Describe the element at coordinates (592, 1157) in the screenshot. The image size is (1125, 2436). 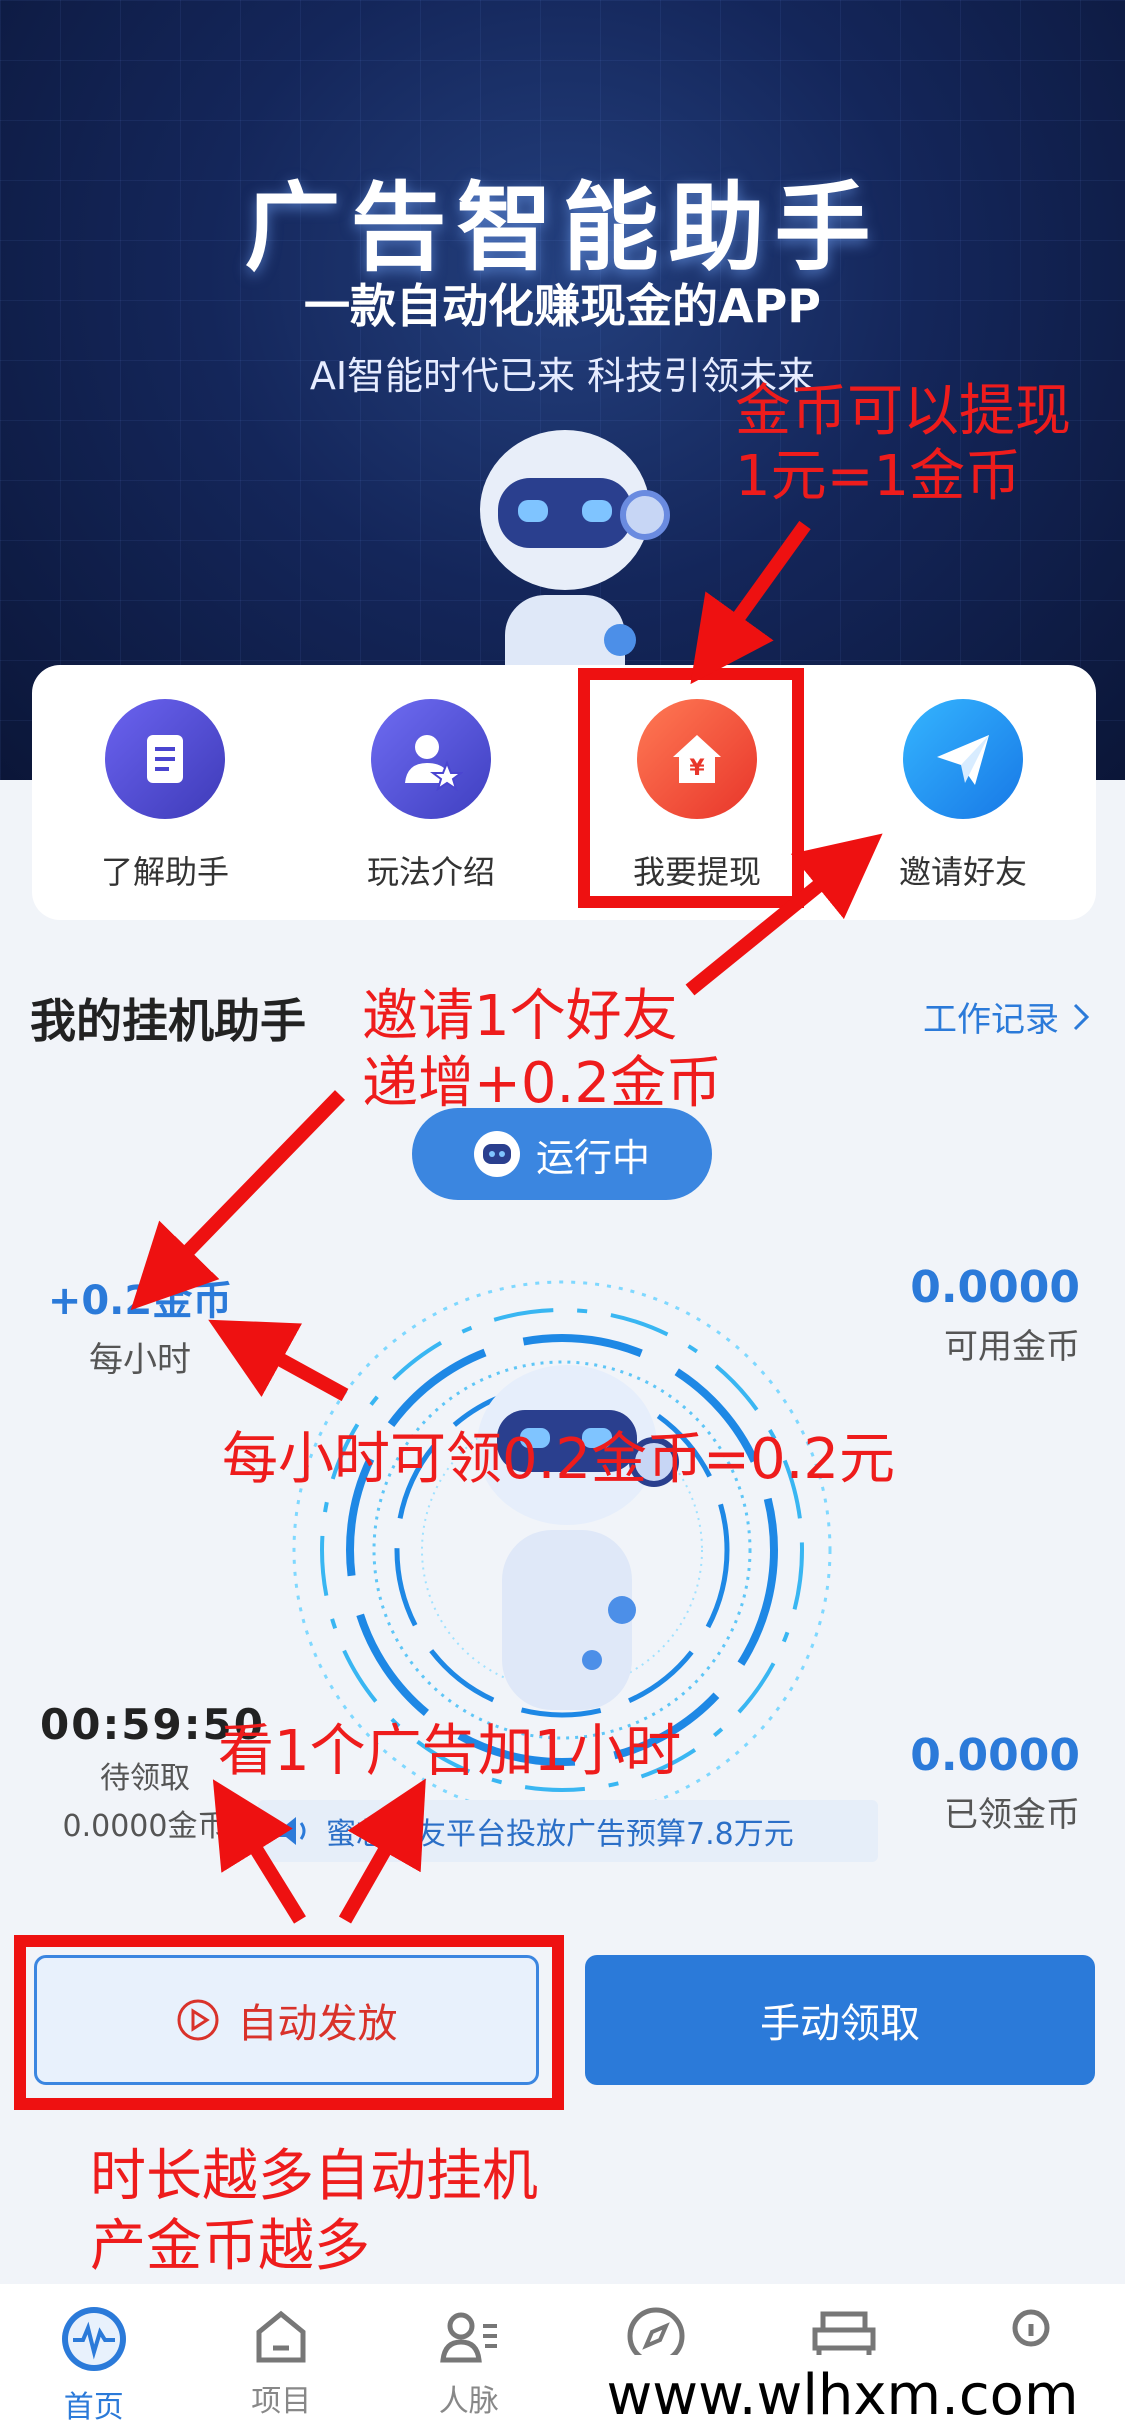
I see `status-label: 运行中` at that location.